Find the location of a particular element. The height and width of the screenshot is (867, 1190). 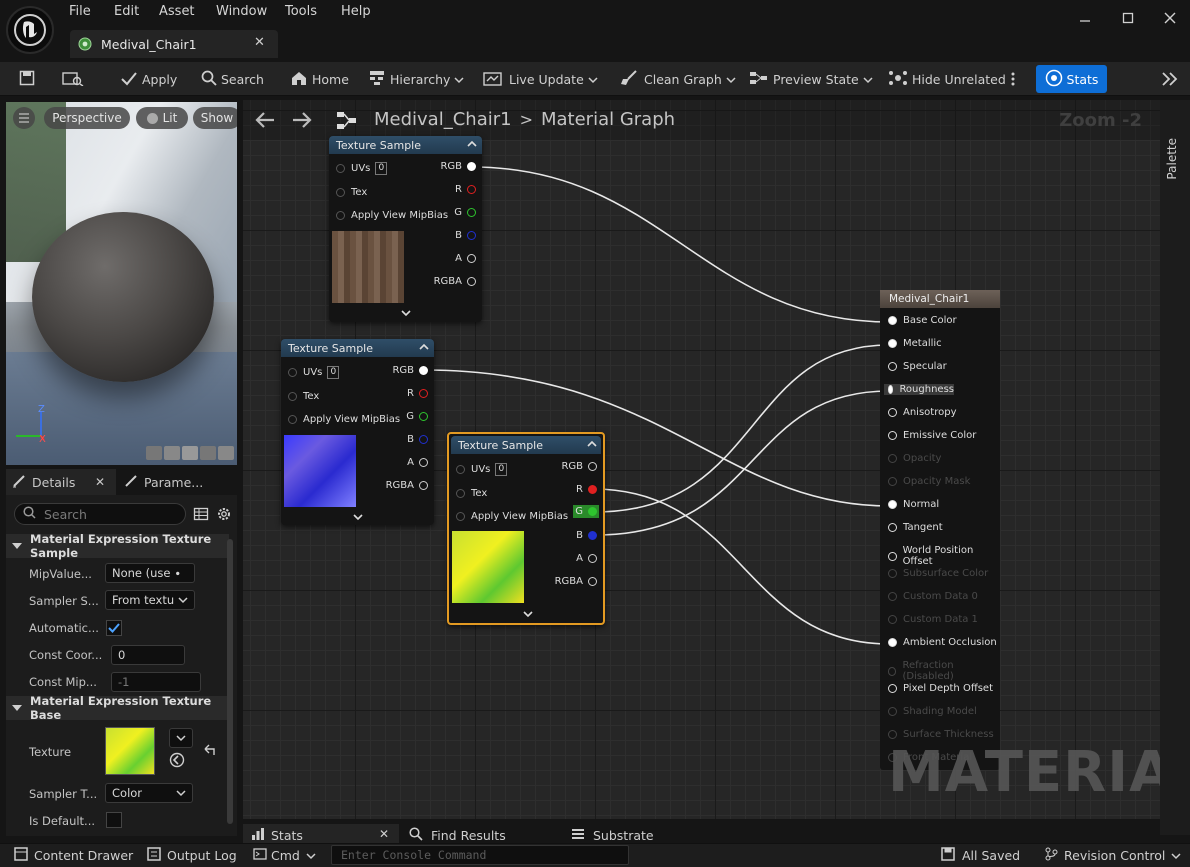

material-input-pin: Normal is located at coordinates (913, 504).